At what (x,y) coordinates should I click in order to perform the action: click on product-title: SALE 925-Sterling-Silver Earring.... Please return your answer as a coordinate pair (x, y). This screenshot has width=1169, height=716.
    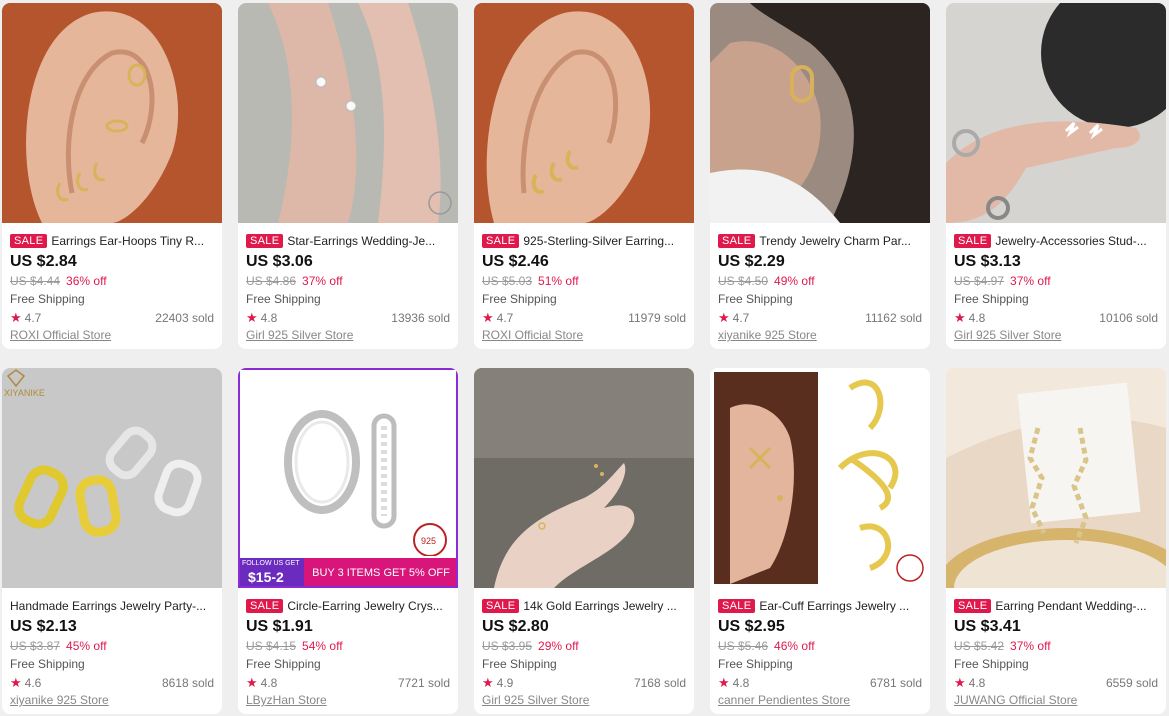
    Looking at the image, I should click on (585, 241).